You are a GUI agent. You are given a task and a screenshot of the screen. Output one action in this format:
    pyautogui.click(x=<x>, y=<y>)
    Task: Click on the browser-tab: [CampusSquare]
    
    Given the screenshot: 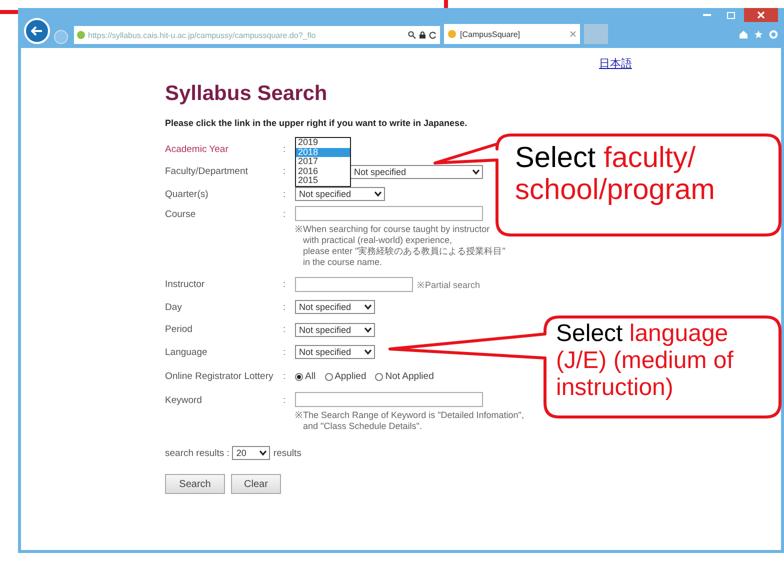 What is the action you would take?
    pyautogui.click(x=512, y=34)
    